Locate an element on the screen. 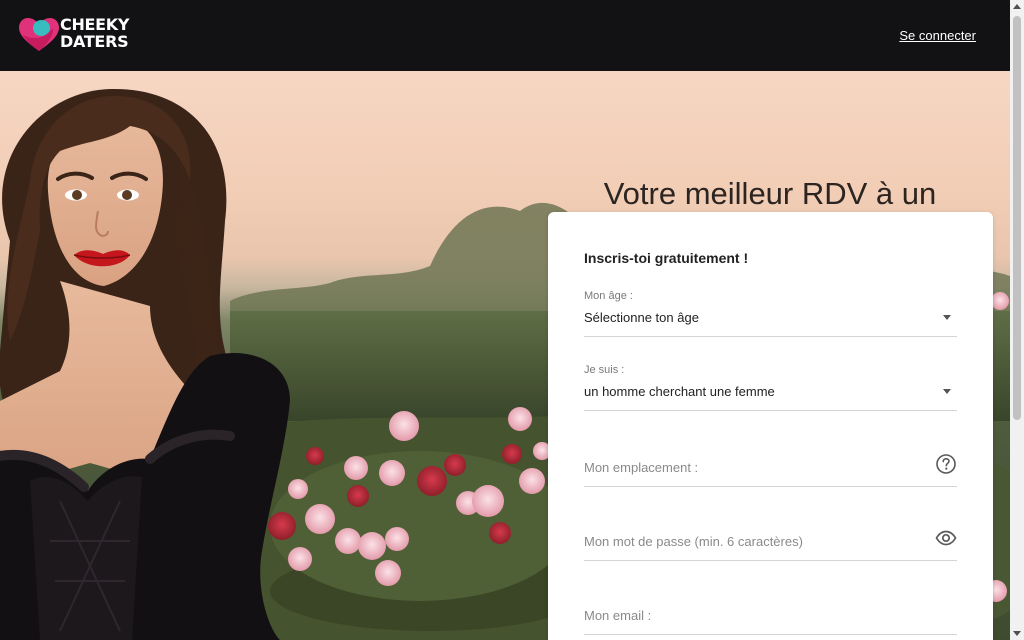 The image size is (1024, 640). age-select: Mon âge : Sélectionne ton âge is located at coordinates (770, 313).